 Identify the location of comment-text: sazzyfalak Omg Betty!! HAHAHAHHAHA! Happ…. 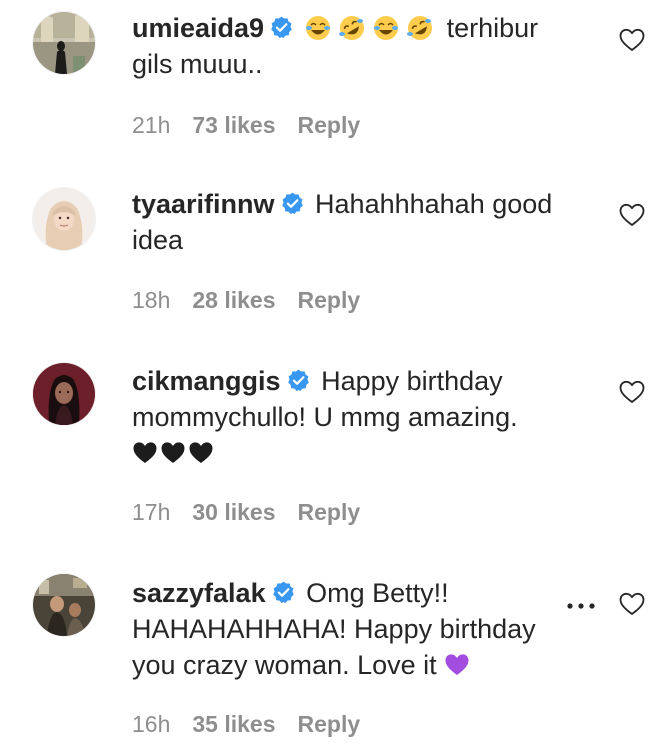
(352, 629).